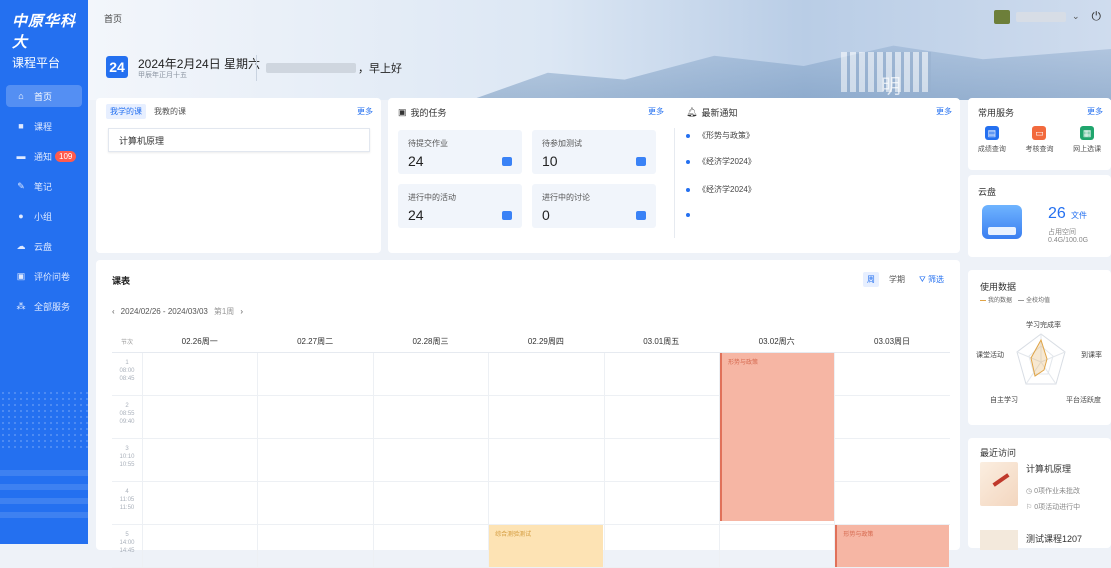 This screenshot has width=1111, height=568. I want to click on home-icon: ⌂, so click(21, 96).